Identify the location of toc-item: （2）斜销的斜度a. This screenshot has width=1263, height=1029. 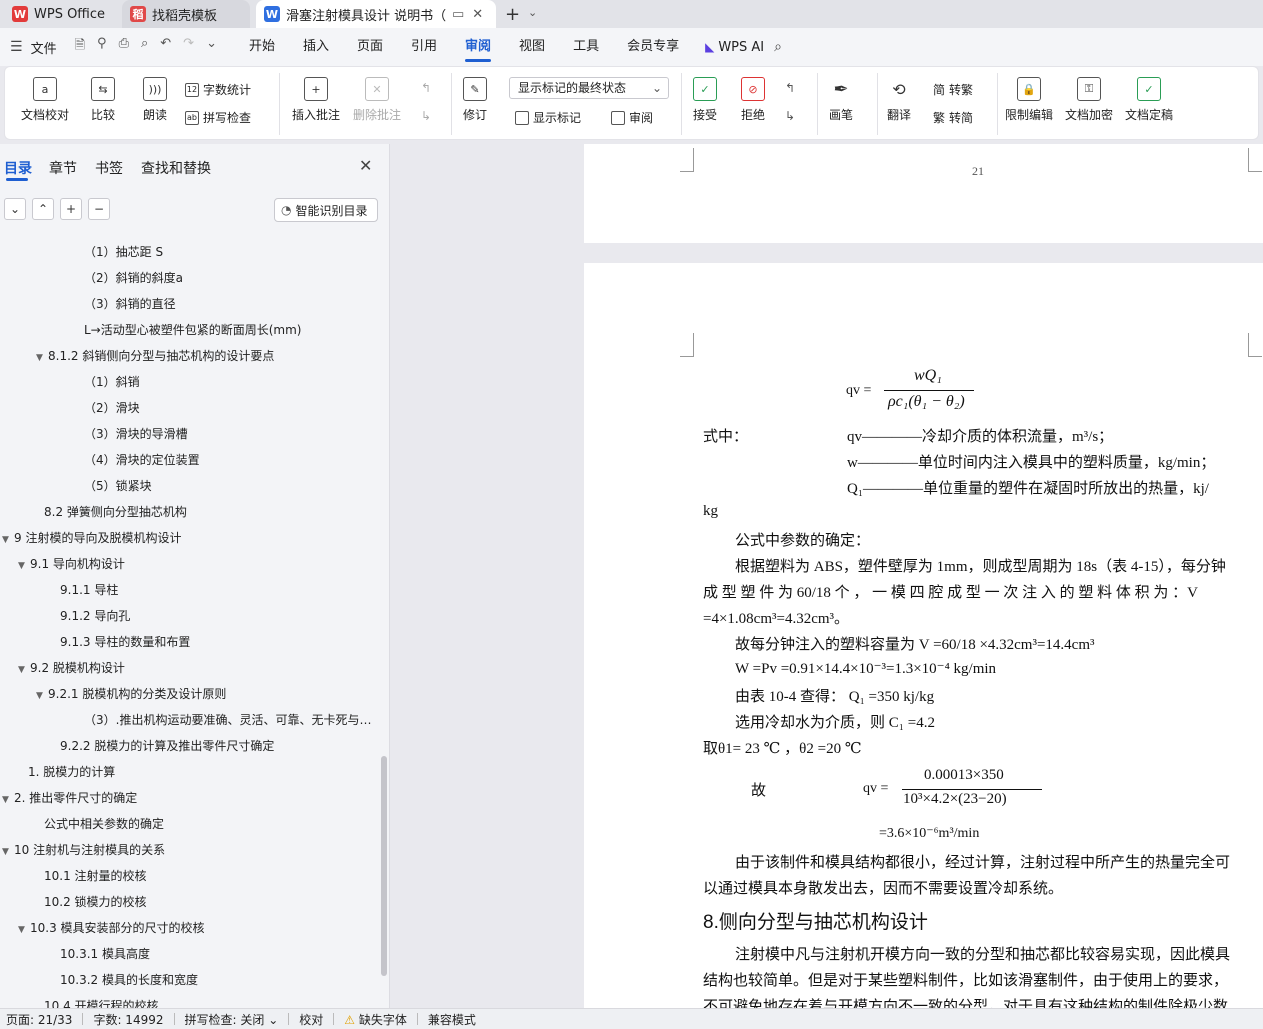
(133, 277).